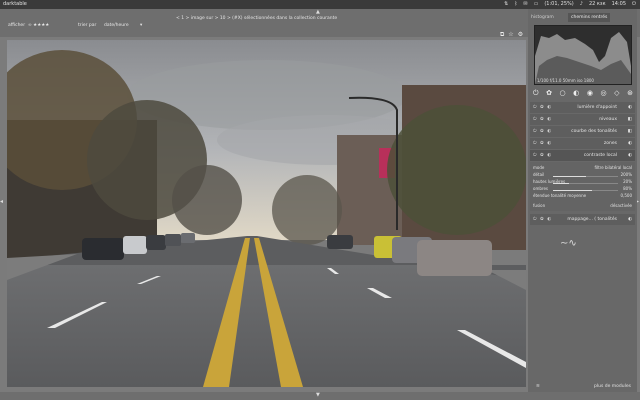  What do you see at coordinates (597, 4) in the screenshot?
I see `keyboard-layout: 22 кзк` at bounding box center [597, 4].